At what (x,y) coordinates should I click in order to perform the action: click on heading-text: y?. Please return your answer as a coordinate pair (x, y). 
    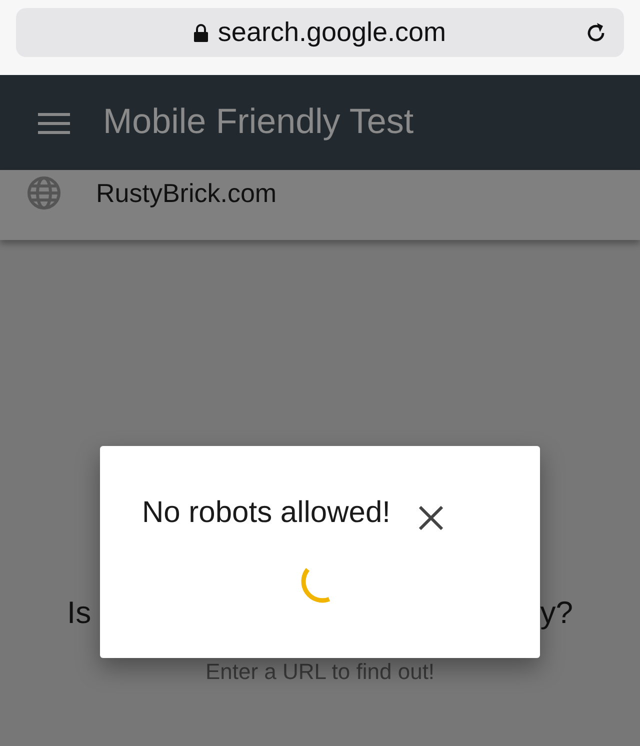
    Looking at the image, I should click on (556, 613).